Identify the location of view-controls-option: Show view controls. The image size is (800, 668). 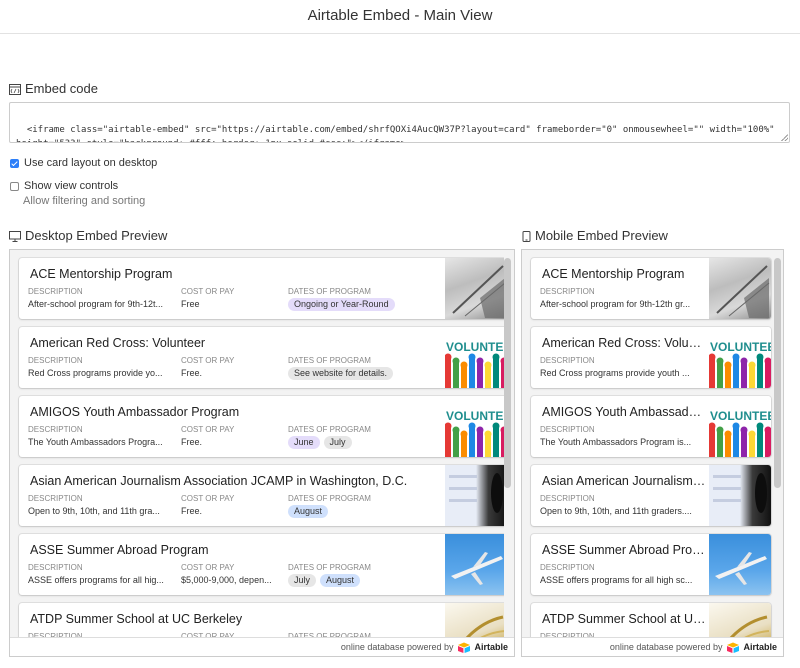
(64, 186).